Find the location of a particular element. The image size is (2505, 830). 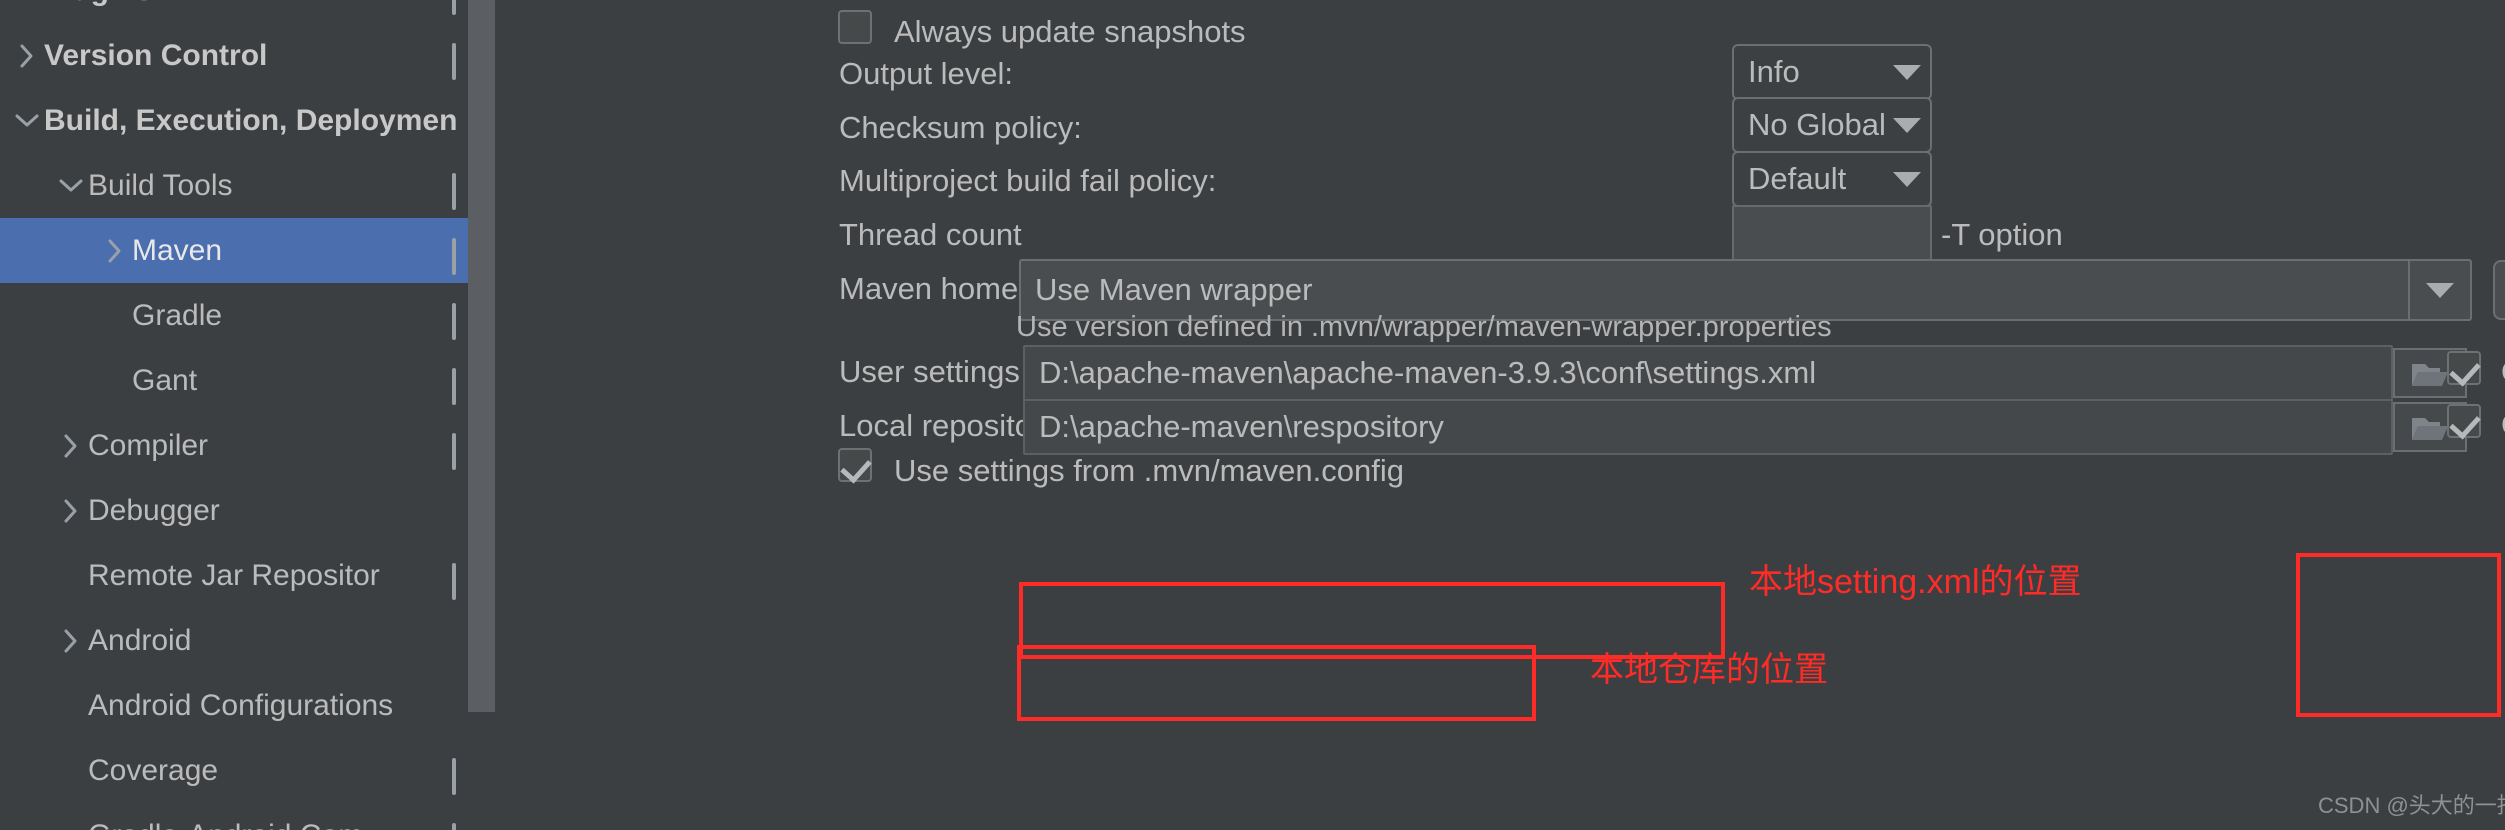

output-level-combobox: Info is located at coordinates (1832, 72).